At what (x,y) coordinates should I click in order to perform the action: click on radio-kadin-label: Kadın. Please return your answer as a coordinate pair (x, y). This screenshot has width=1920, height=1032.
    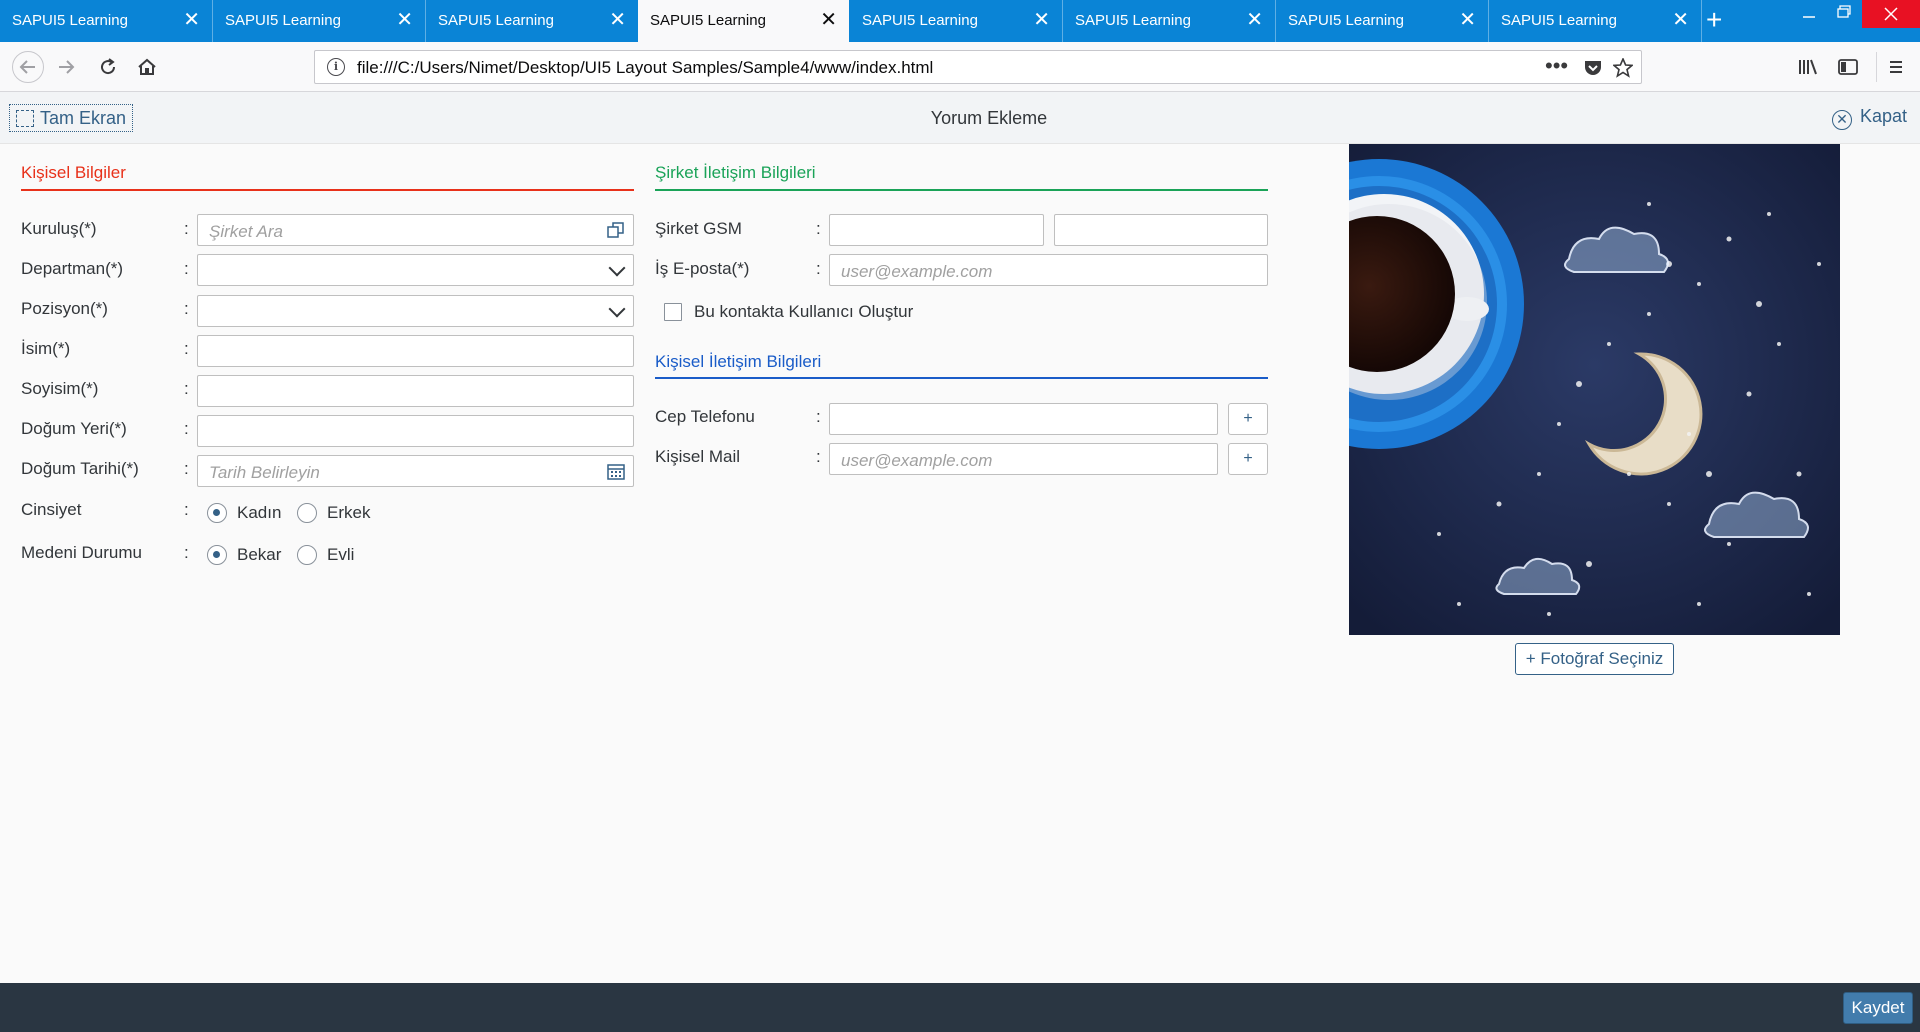
    Looking at the image, I should click on (259, 513).